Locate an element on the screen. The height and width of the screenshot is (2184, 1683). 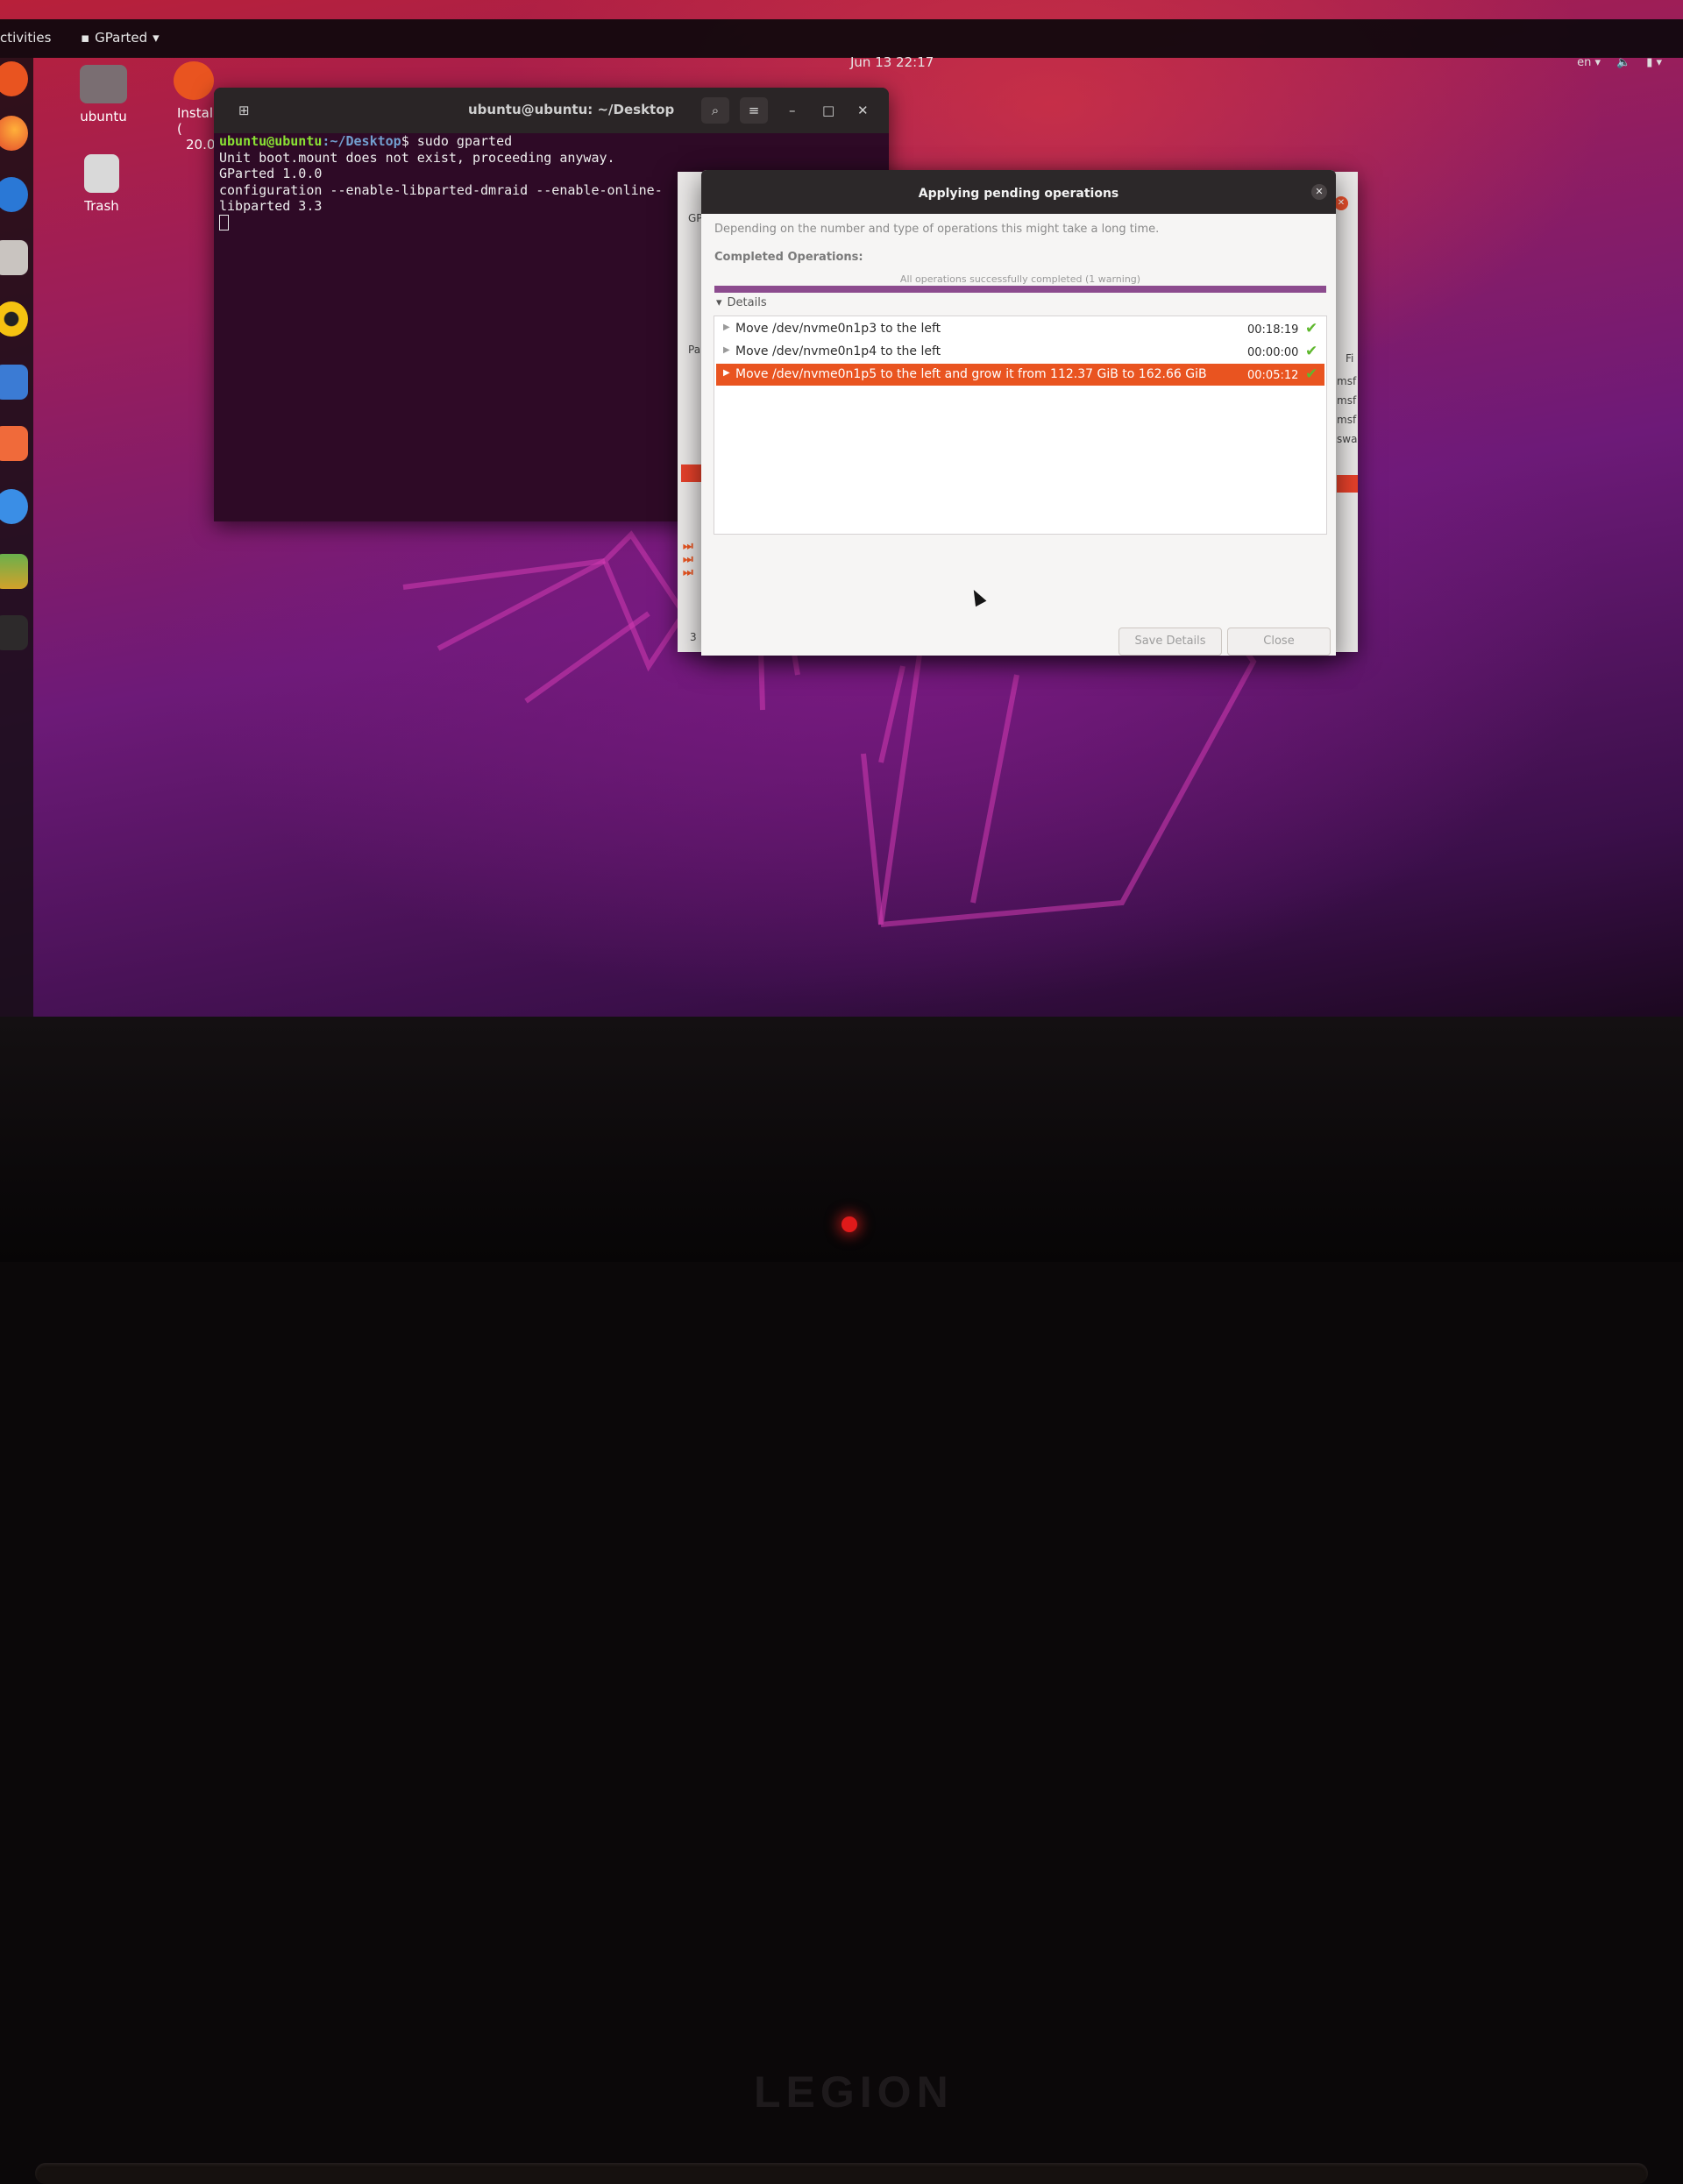
status-led is located at coordinates (849, 1224).